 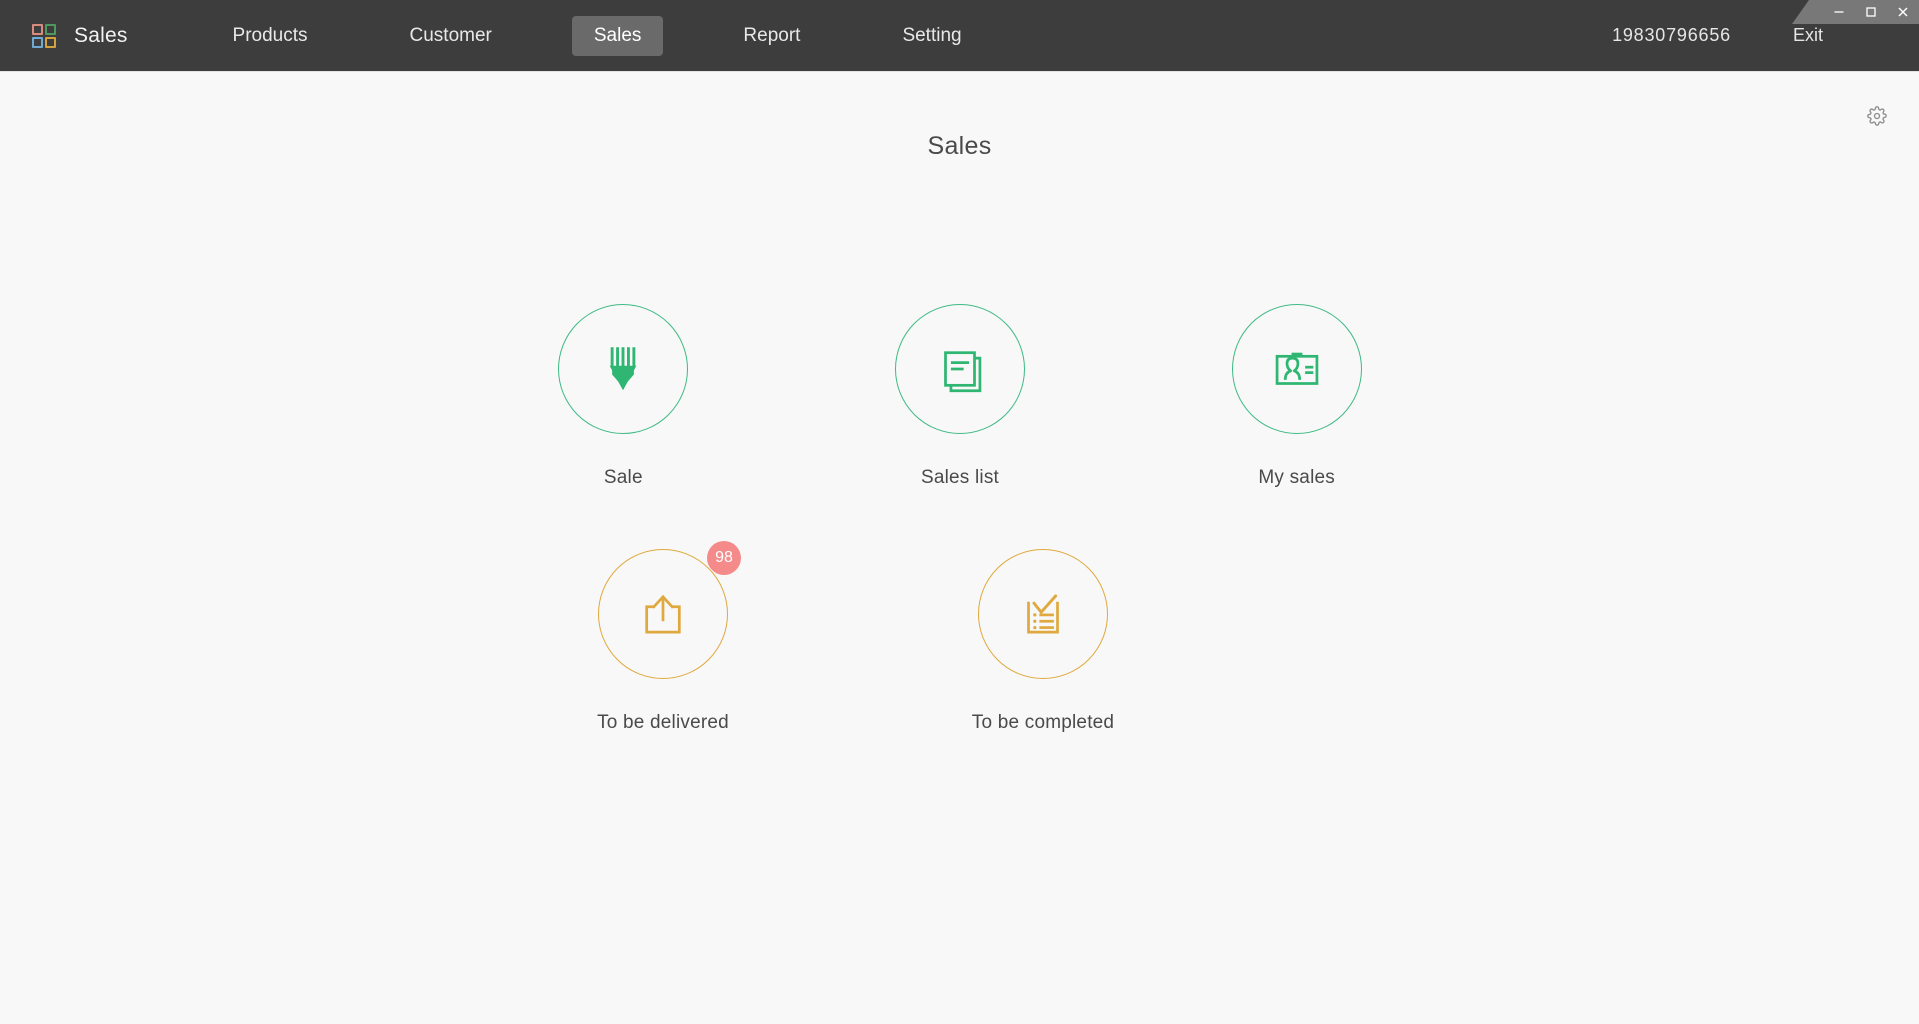 I want to click on main-nav: Products Customer Sales Report Setting, so click(x=597, y=35).